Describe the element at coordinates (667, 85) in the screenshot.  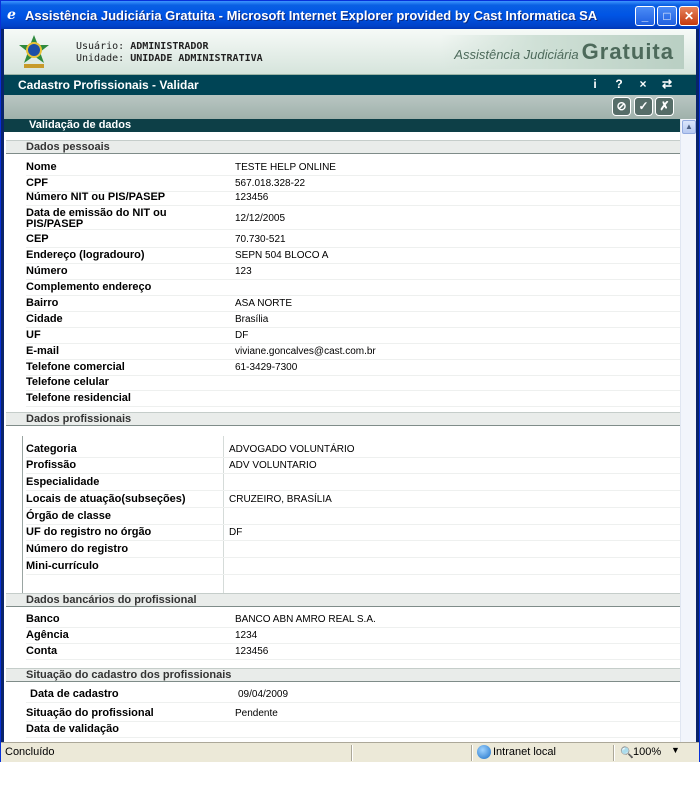
I see `switch-icon: ⇄` at that location.